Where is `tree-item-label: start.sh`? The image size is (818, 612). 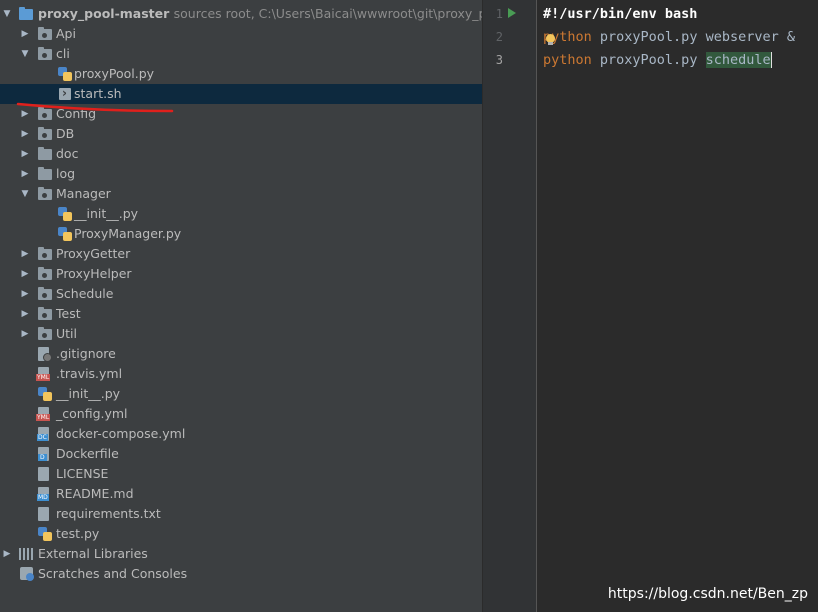
tree-item-label: start.sh is located at coordinates (98, 93).